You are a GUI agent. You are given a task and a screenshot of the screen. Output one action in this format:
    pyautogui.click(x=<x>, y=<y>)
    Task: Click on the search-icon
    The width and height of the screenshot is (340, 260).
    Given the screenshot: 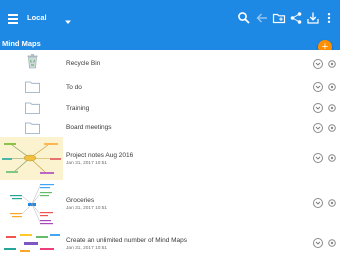 What is the action you would take?
    pyautogui.click(x=244, y=18)
    